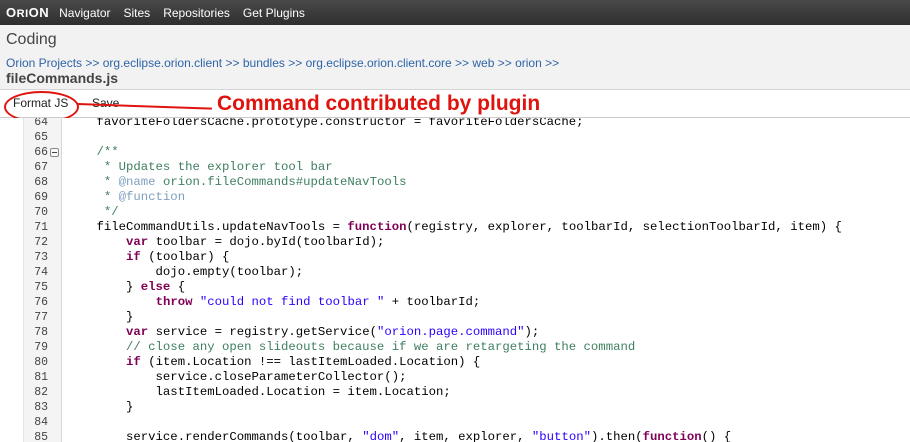 This screenshot has height=442, width=910. Describe the element at coordinates (455, 422) in the screenshot. I see `code-line: 84` at that location.